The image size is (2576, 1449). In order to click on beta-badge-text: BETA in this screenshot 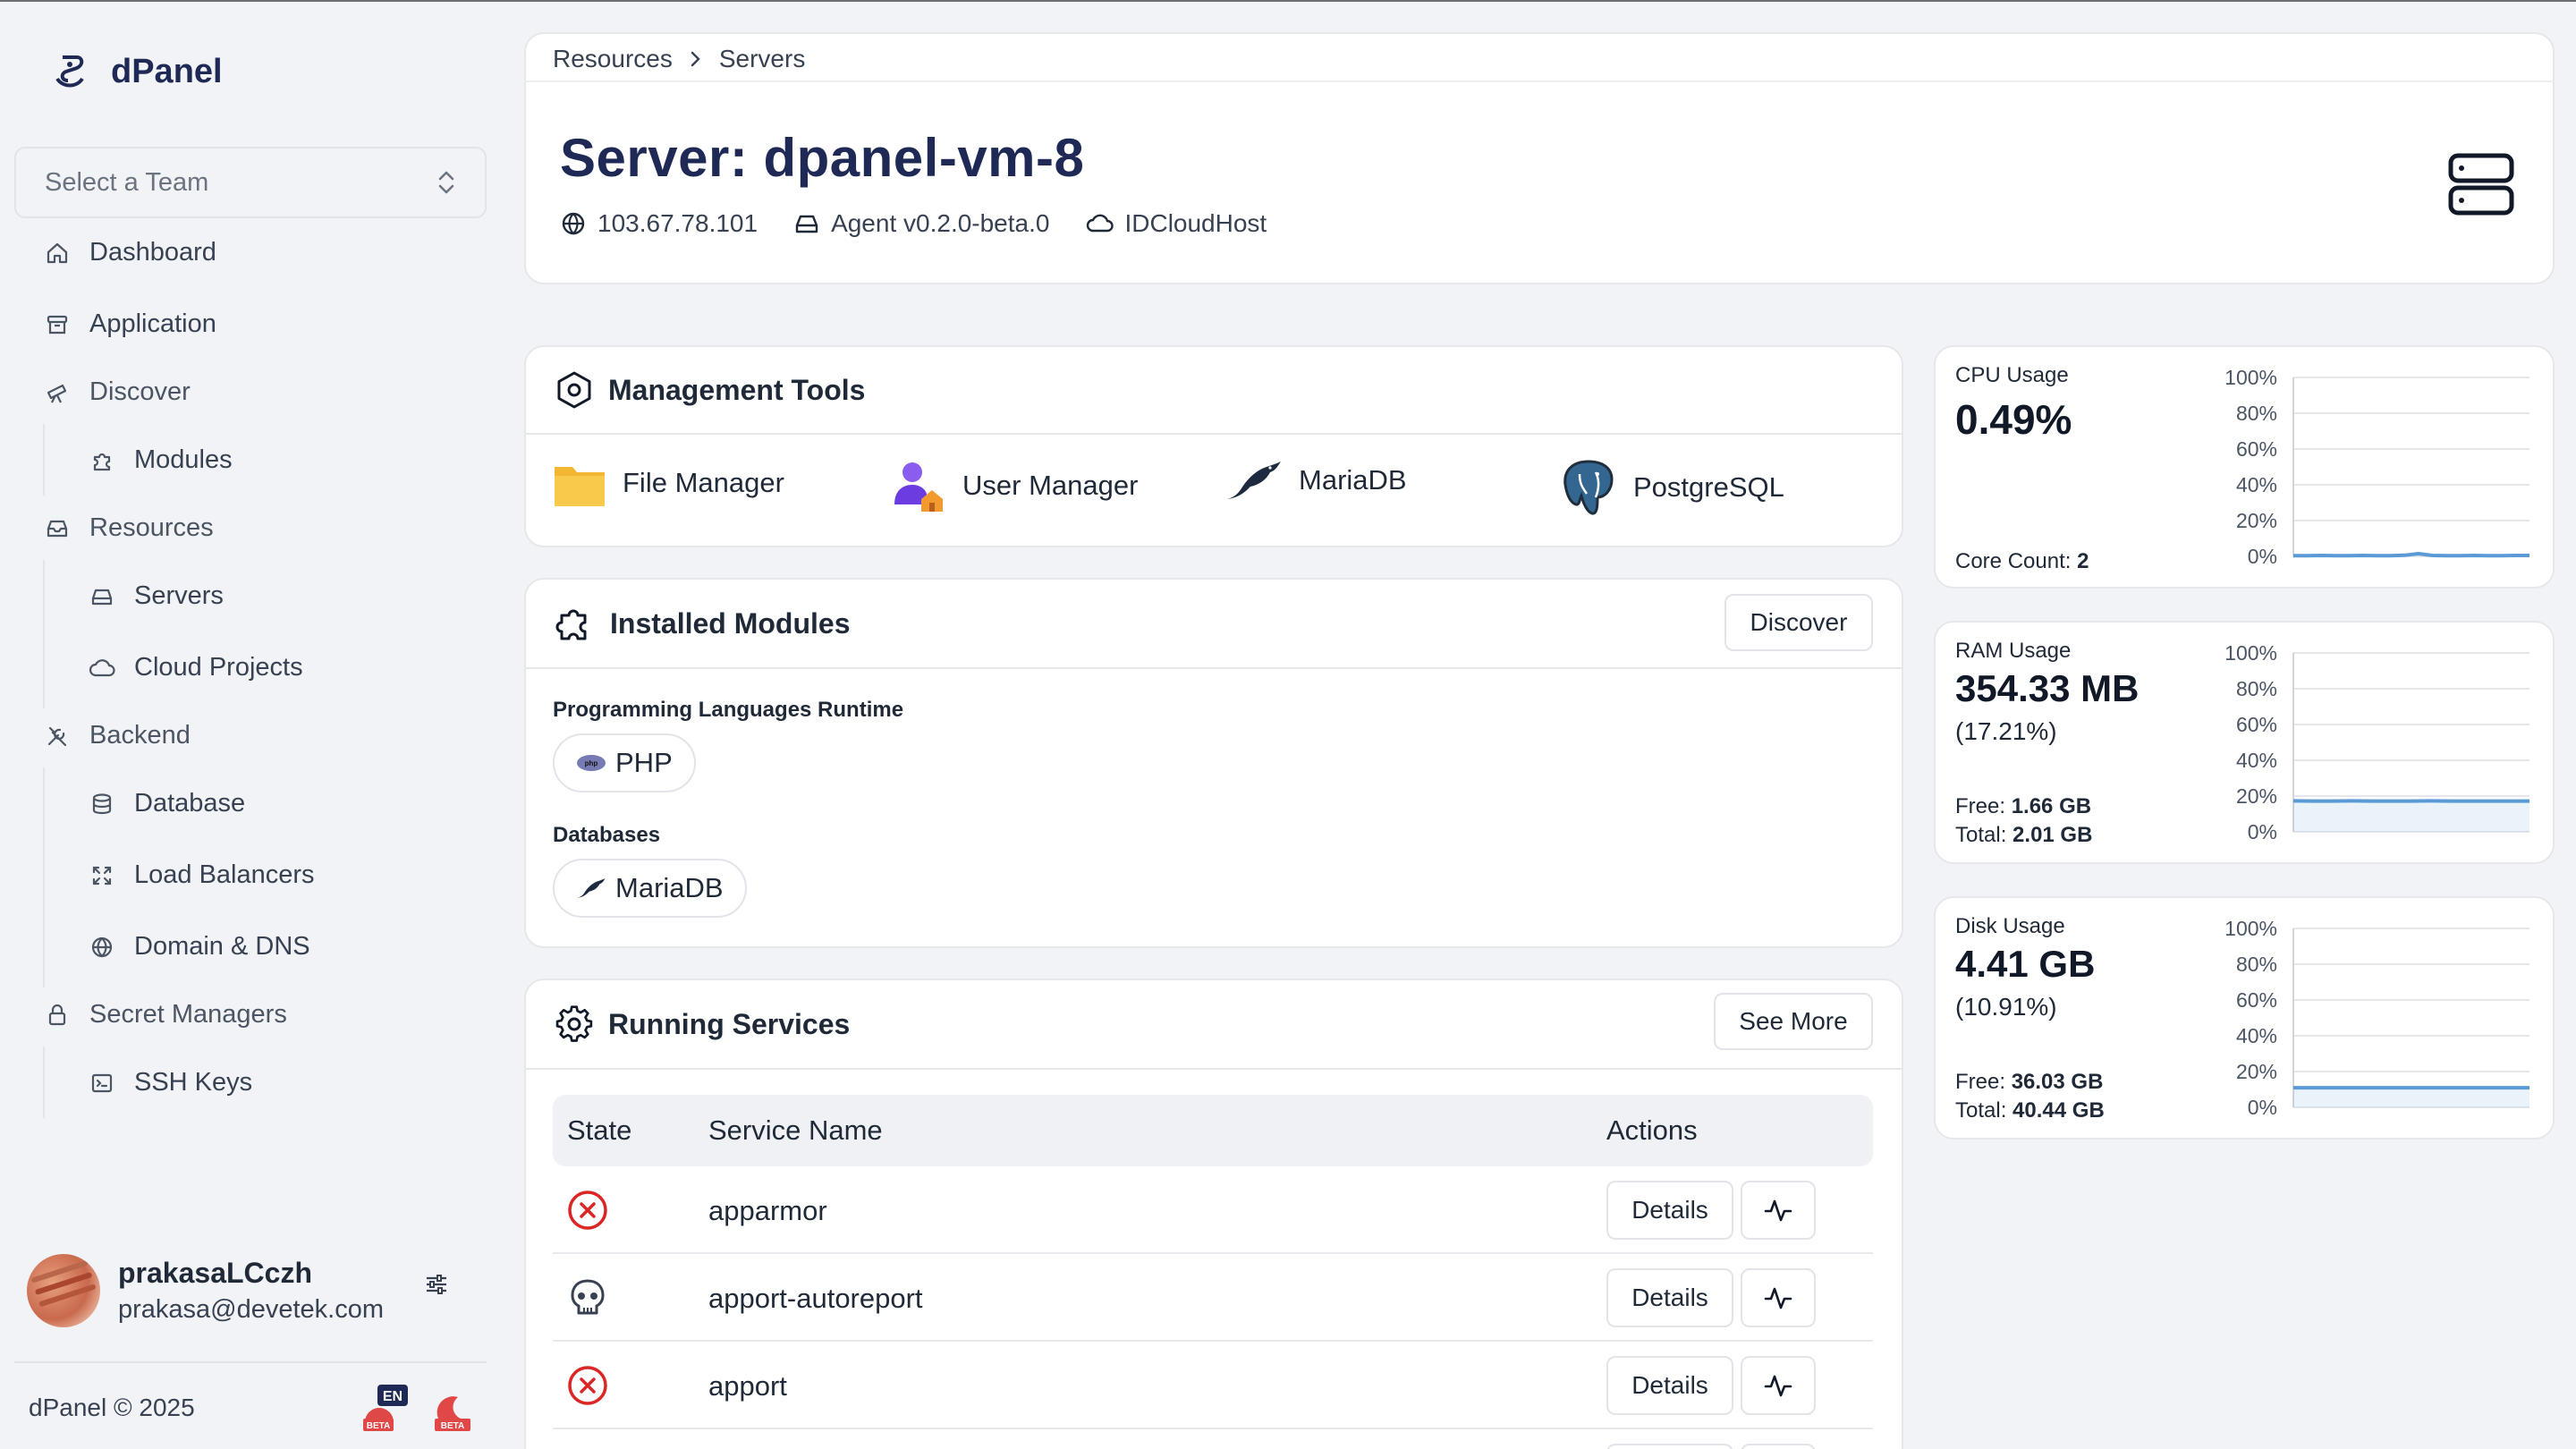, I will do `click(378, 1426)`.